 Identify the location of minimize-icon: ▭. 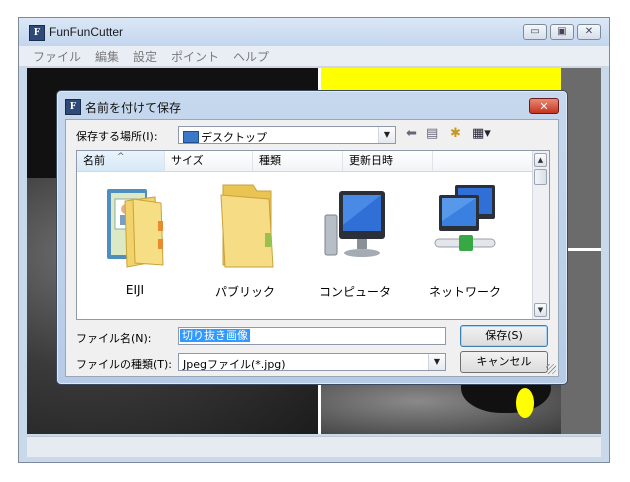
(535, 31).